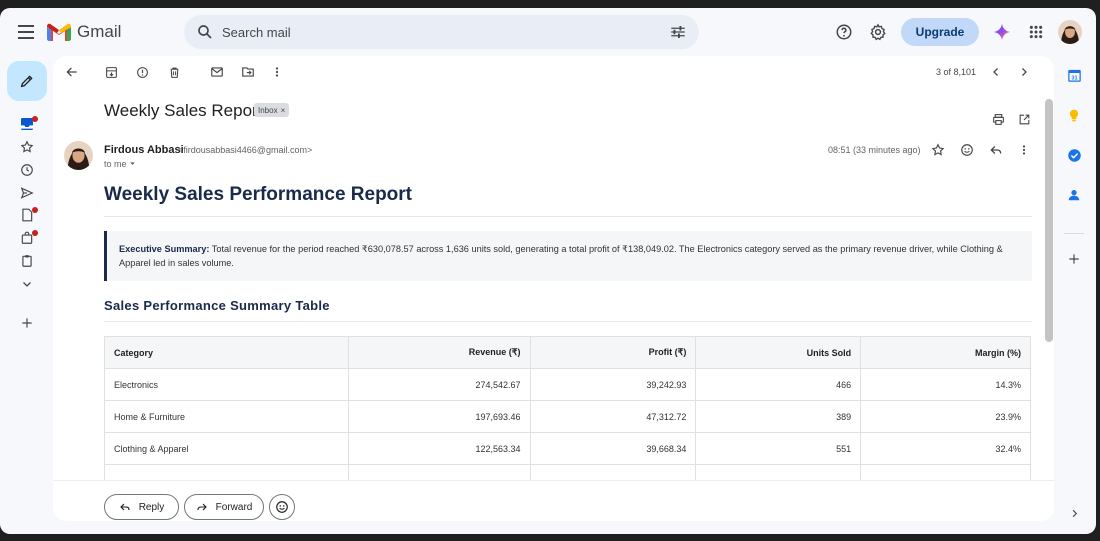 This screenshot has width=1100, height=541. What do you see at coordinates (878, 32) in the screenshot?
I see `settings-gear-icon` at bounding box center [878, 32].